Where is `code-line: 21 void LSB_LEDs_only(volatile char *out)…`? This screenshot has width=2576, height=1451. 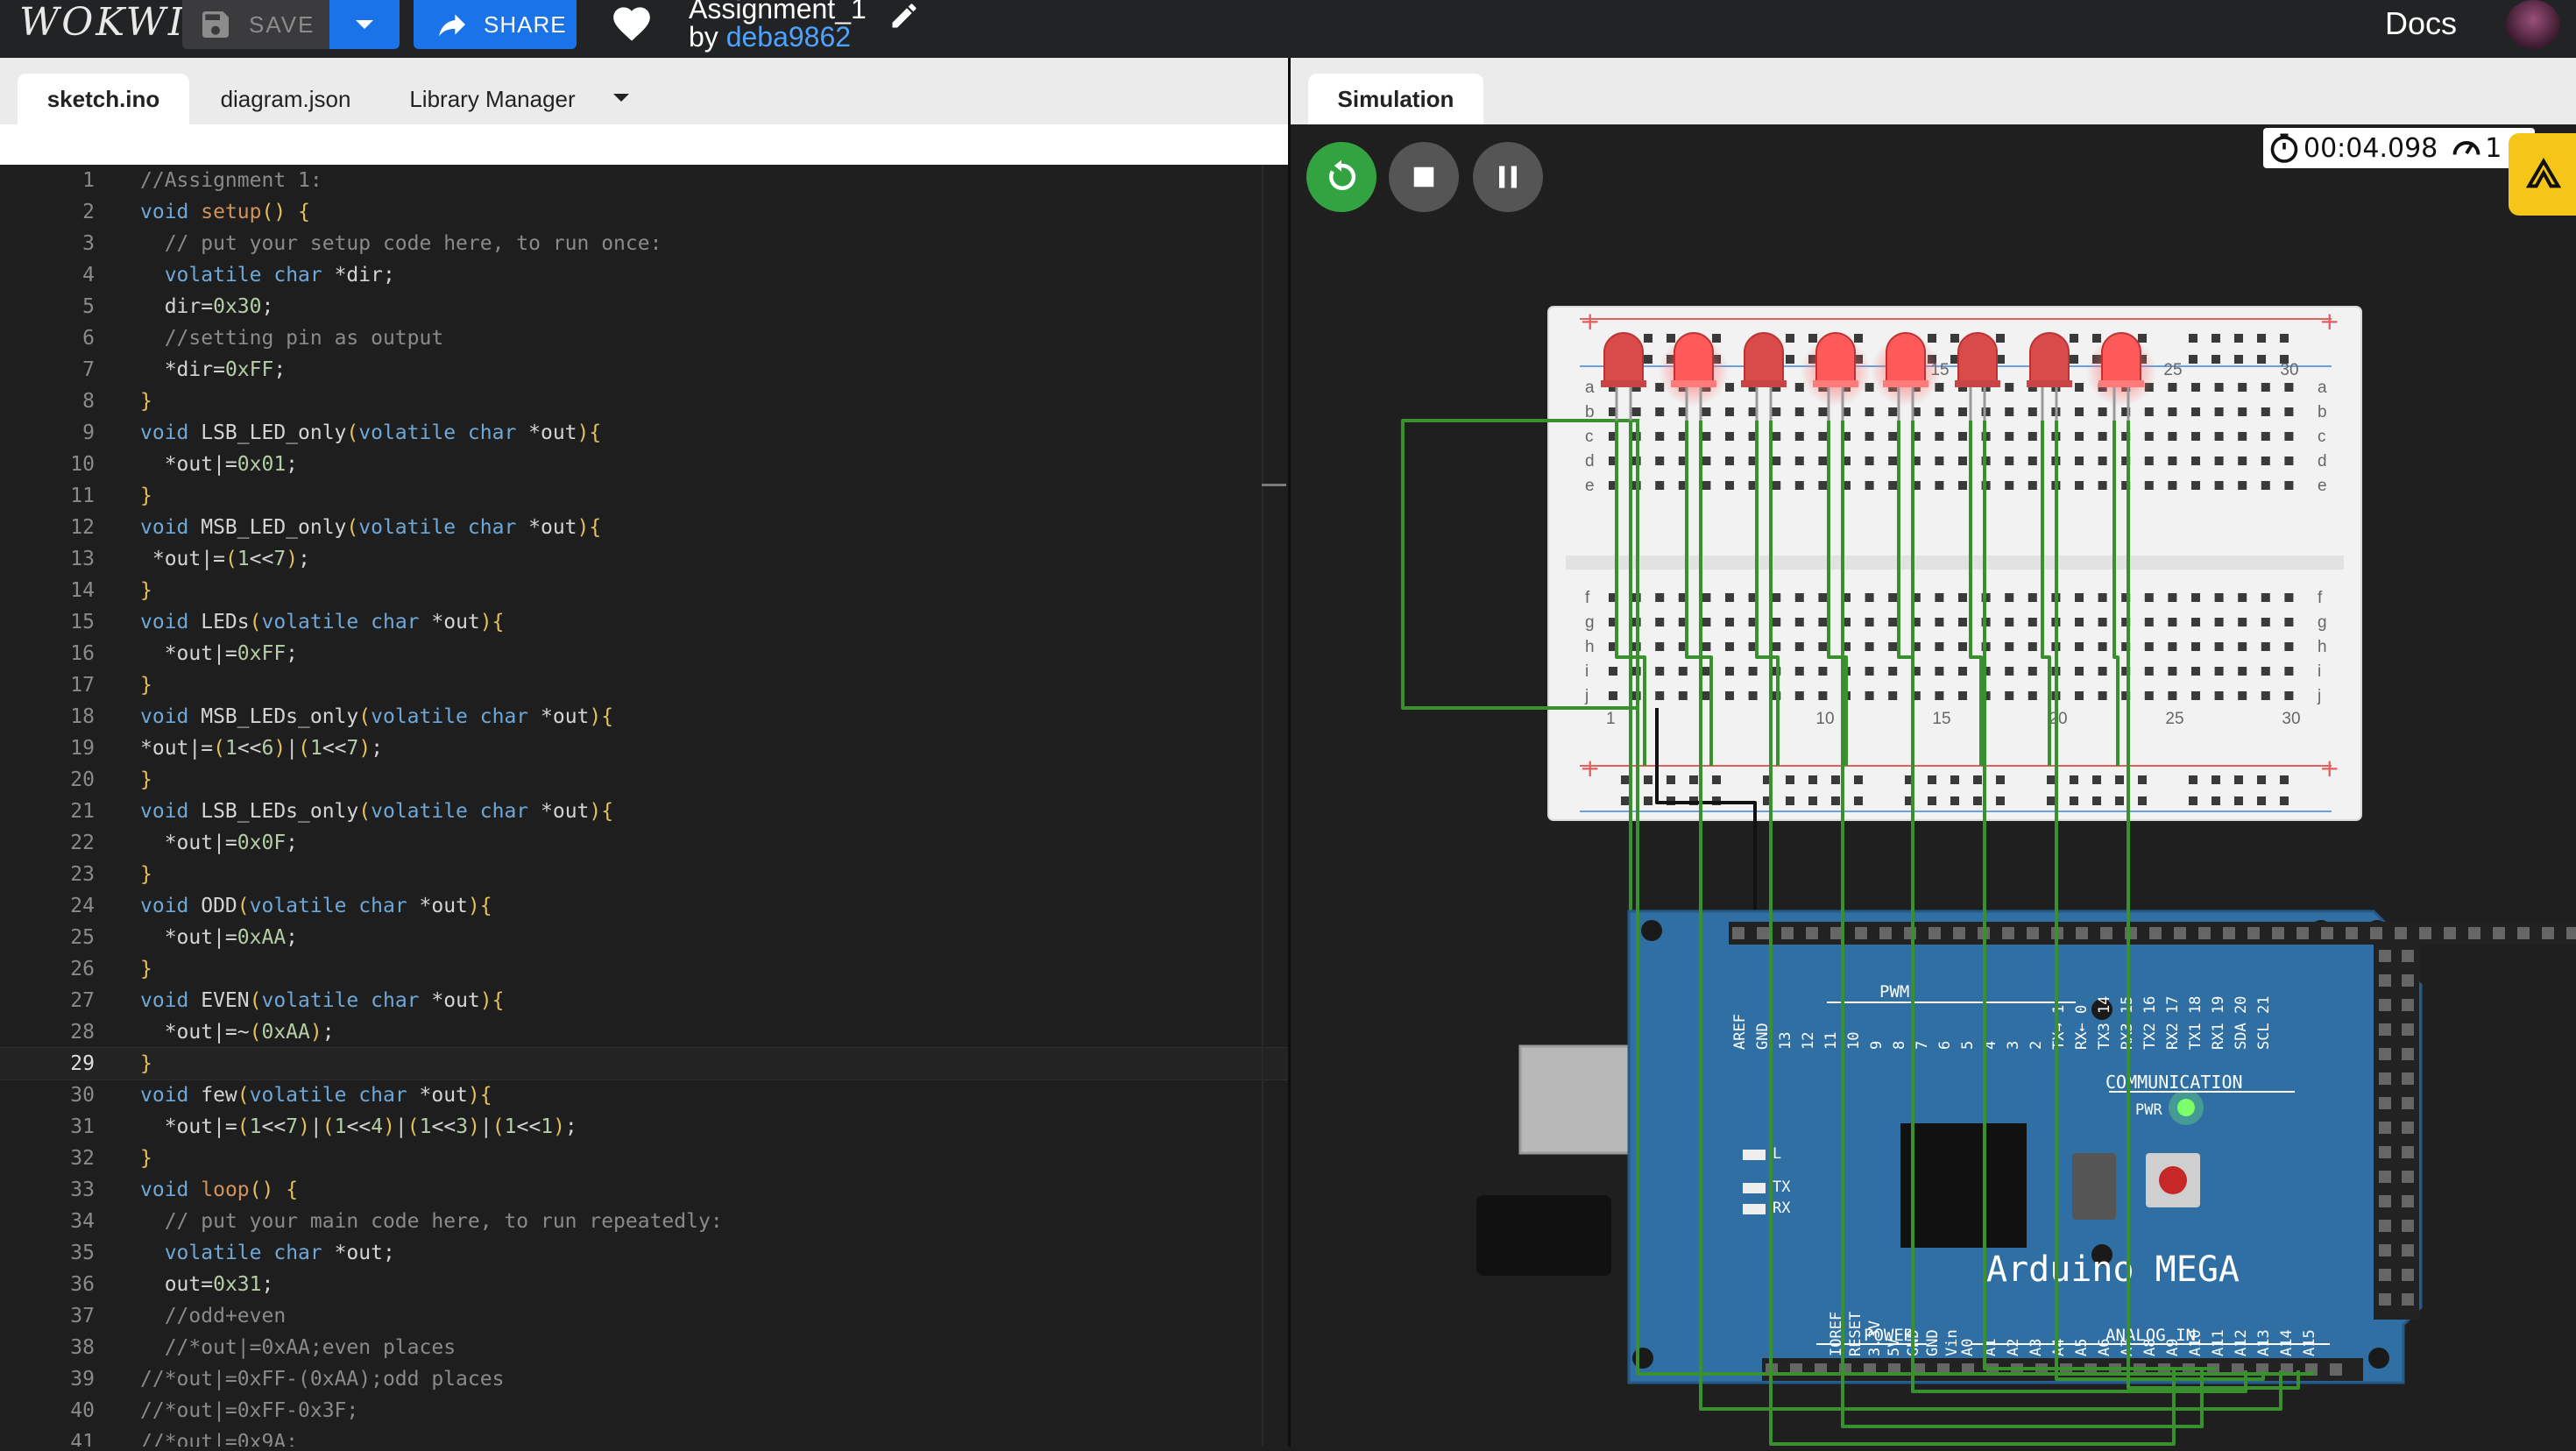
code-line: 21 void LSB_LEDs_only(volatile char *out)… is located at coordinates (644, 811).